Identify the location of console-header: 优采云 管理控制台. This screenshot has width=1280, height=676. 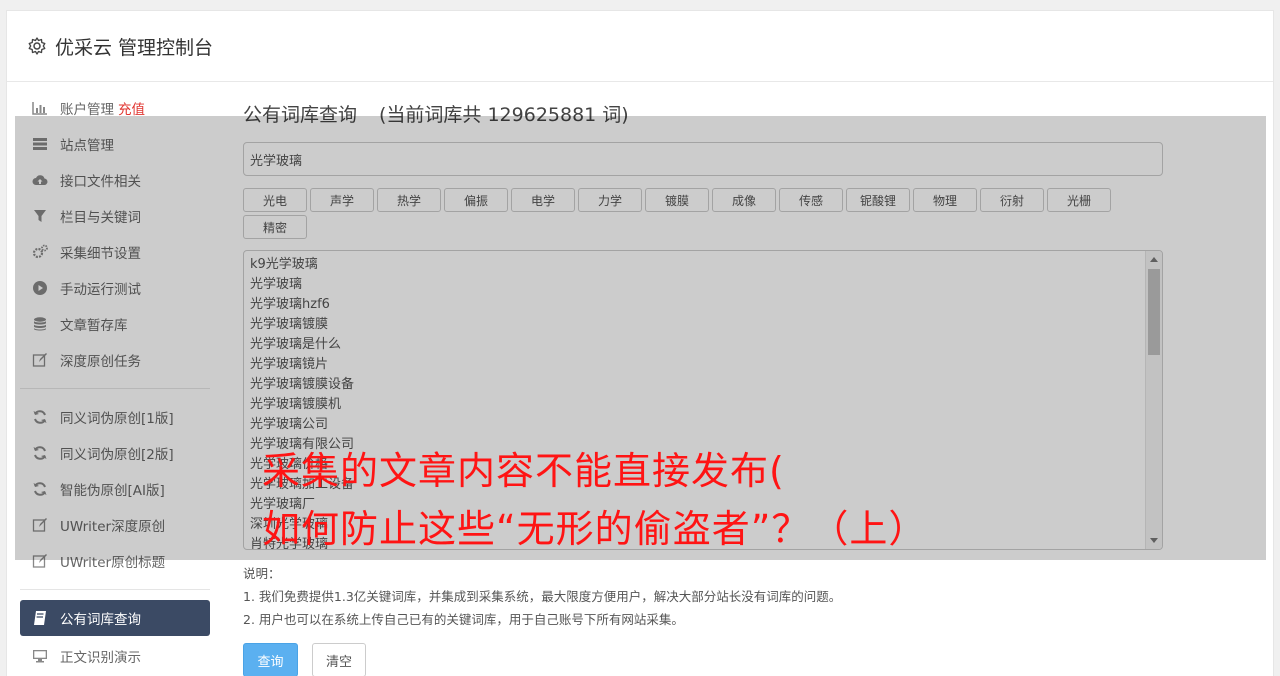
(640, 46).